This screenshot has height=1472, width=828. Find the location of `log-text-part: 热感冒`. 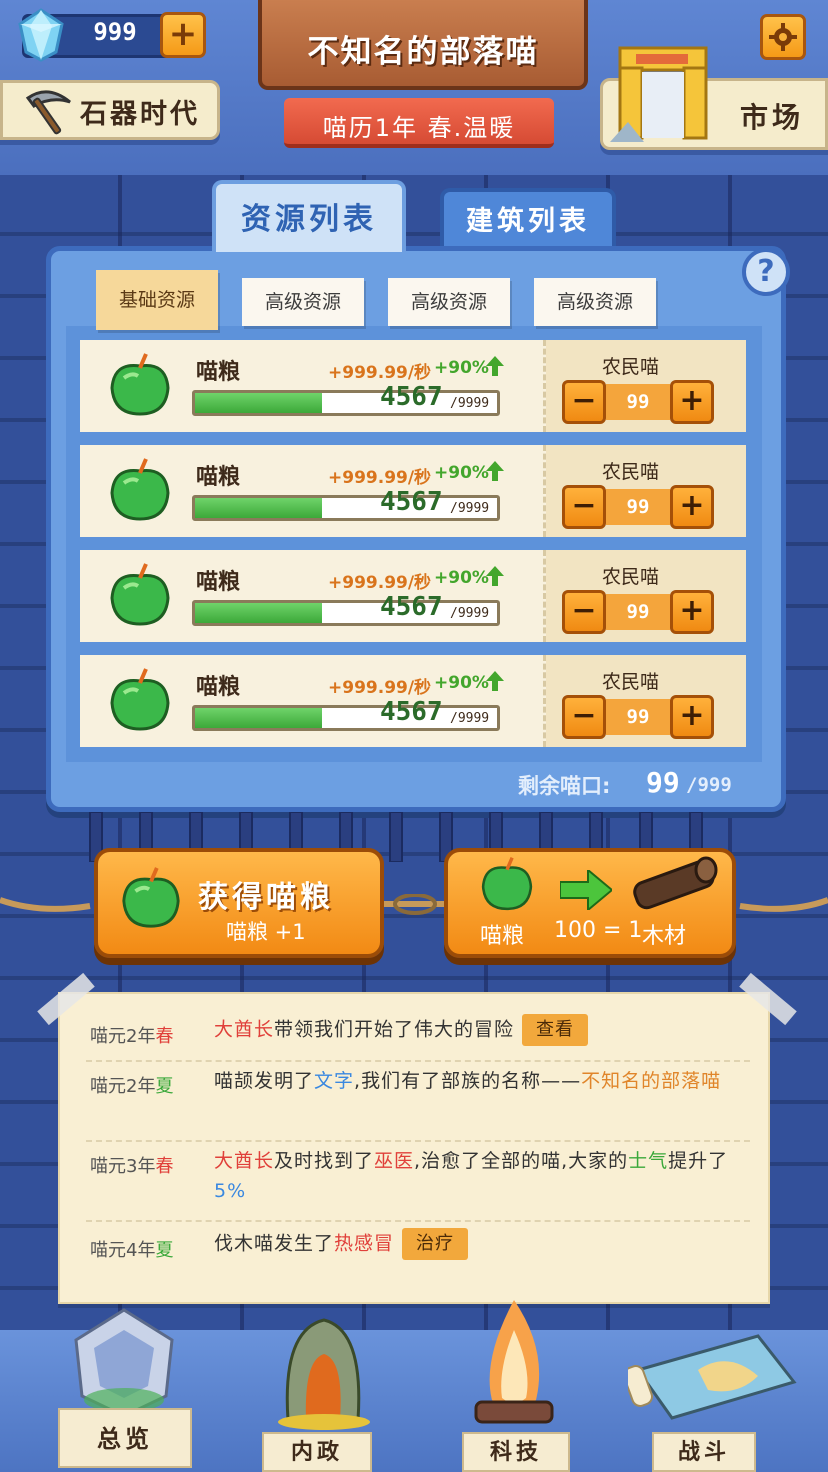

log-text-part: 热感冒 is located at coordinates (364, 1243).